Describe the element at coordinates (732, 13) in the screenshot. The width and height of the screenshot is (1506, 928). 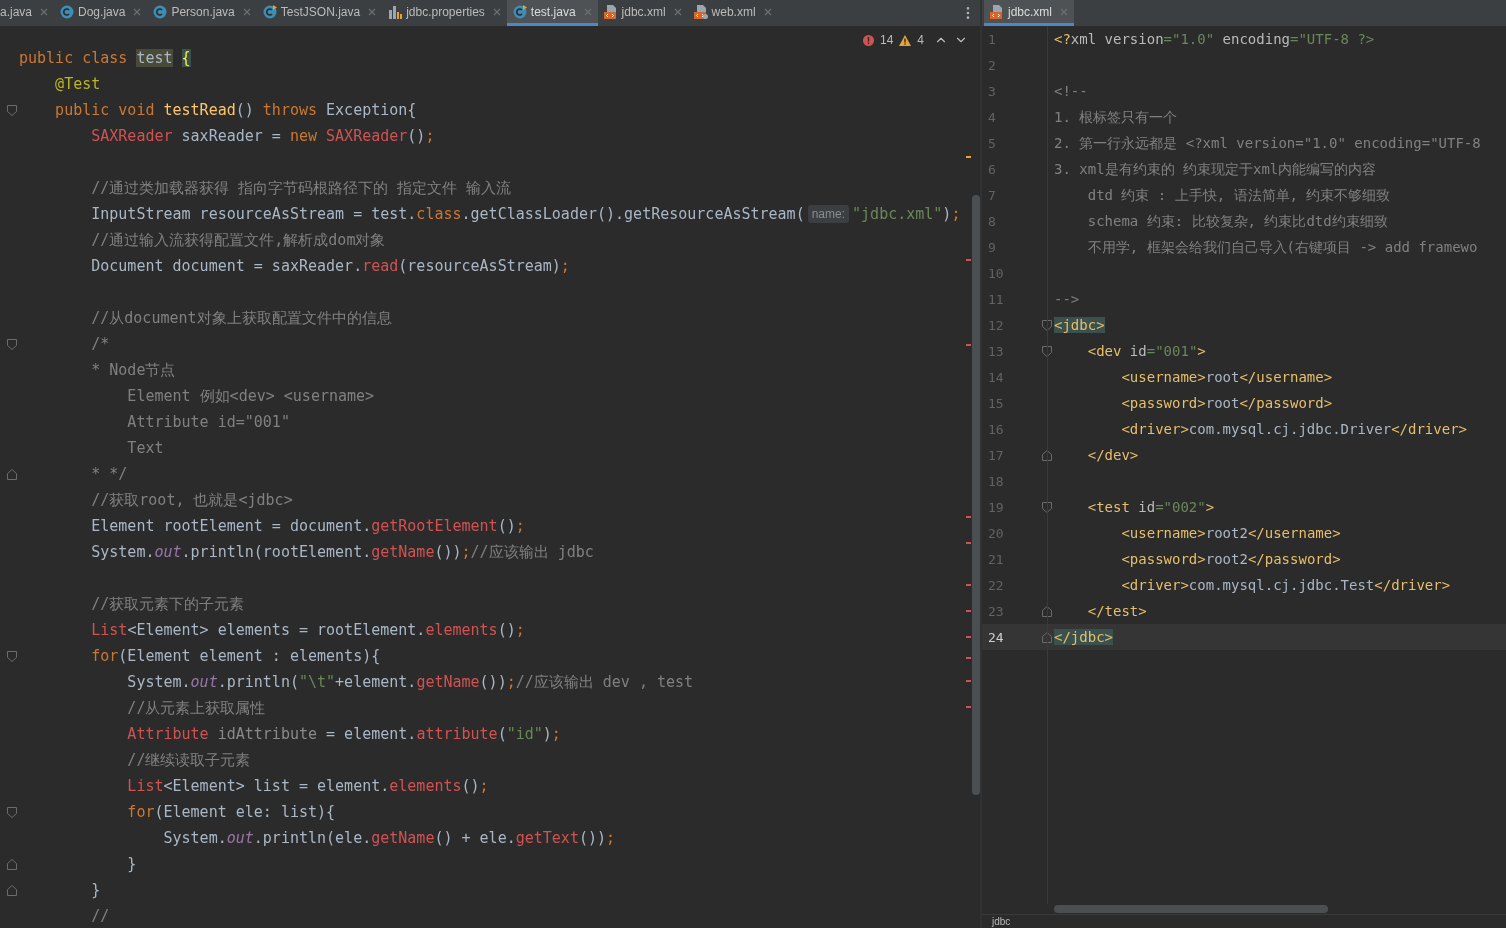
I see `editor-tab: web.xml` at that location.